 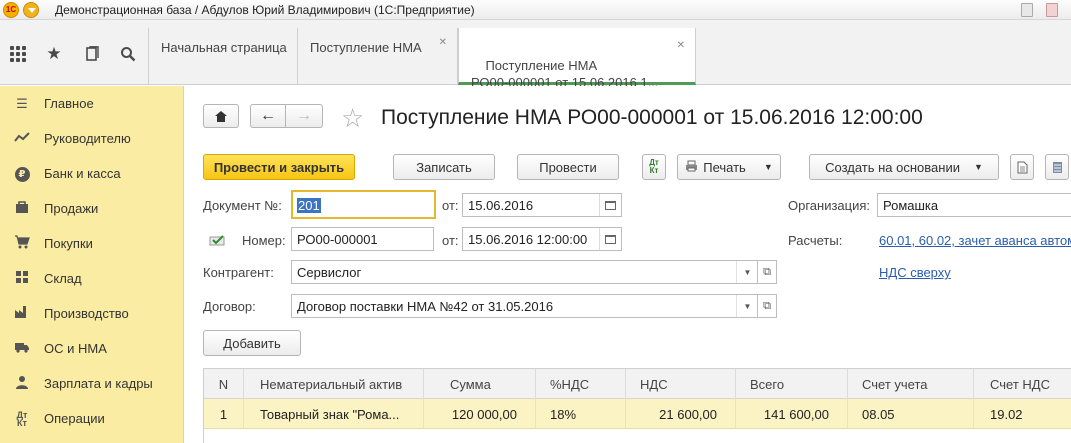 What do you see at coordinates (22, 418) in the screenshot?
I see `dt-kt-icon: Дт Кт` at bounding box center [22, 418].